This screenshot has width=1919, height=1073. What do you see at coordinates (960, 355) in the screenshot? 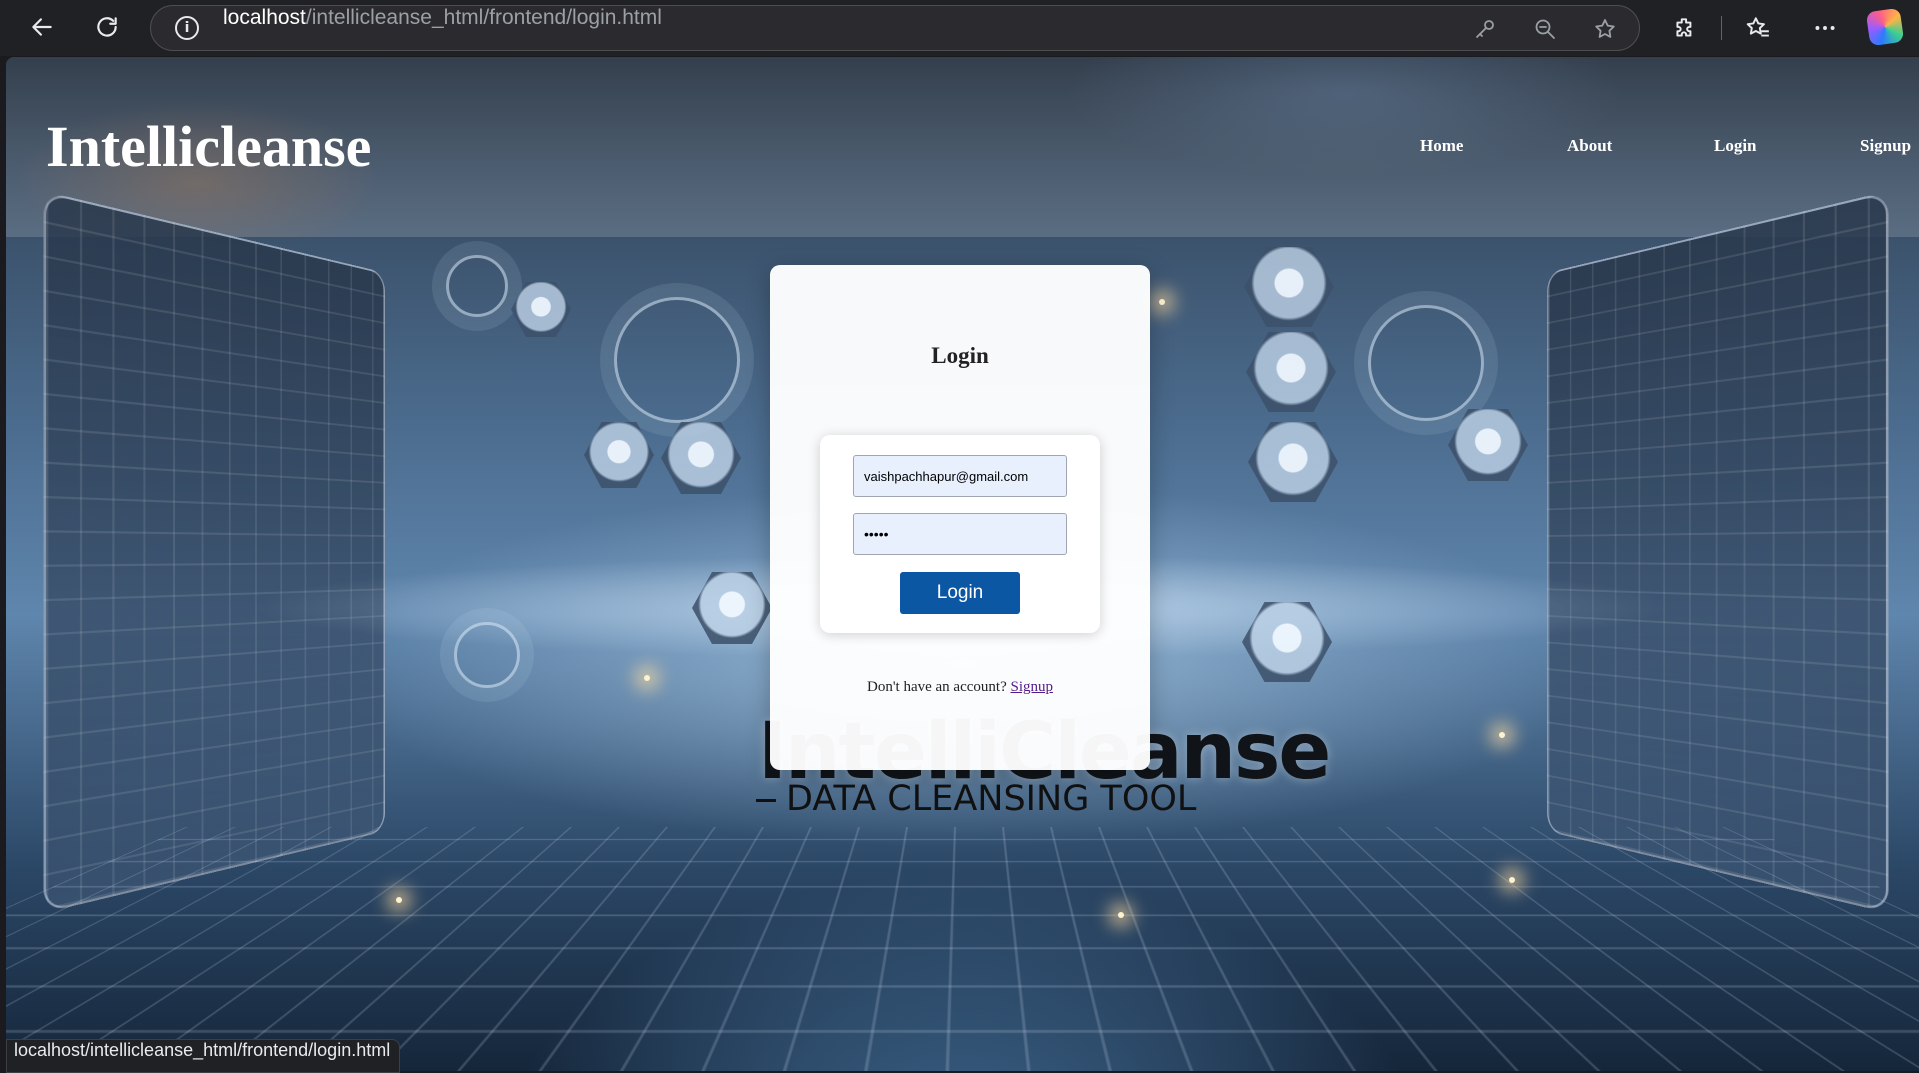
I see `login-title: Login` at bounding box center [960, 355].